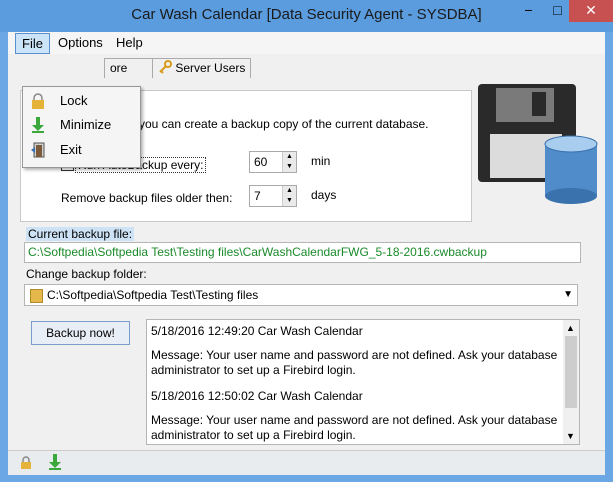 The image size is (613, 482). Describe the element at coordinates (36, 296) in the screenshot. I see `folder-icon` at that location.